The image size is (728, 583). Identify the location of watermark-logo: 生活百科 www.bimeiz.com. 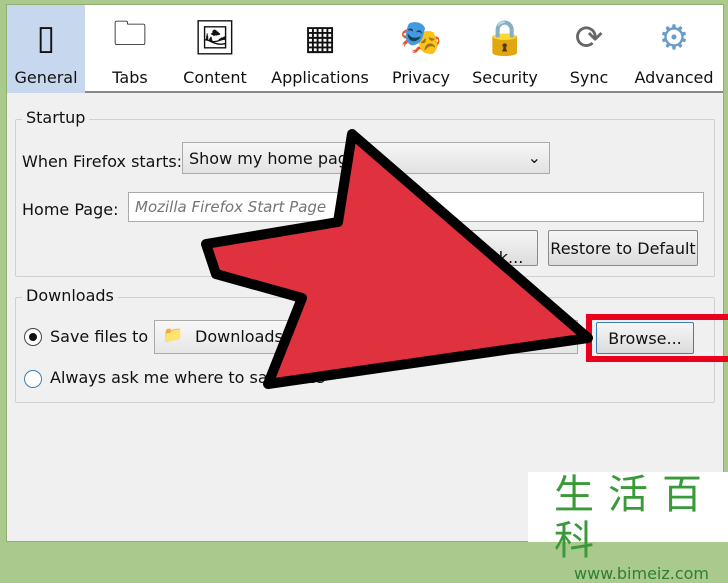
(628, 527).